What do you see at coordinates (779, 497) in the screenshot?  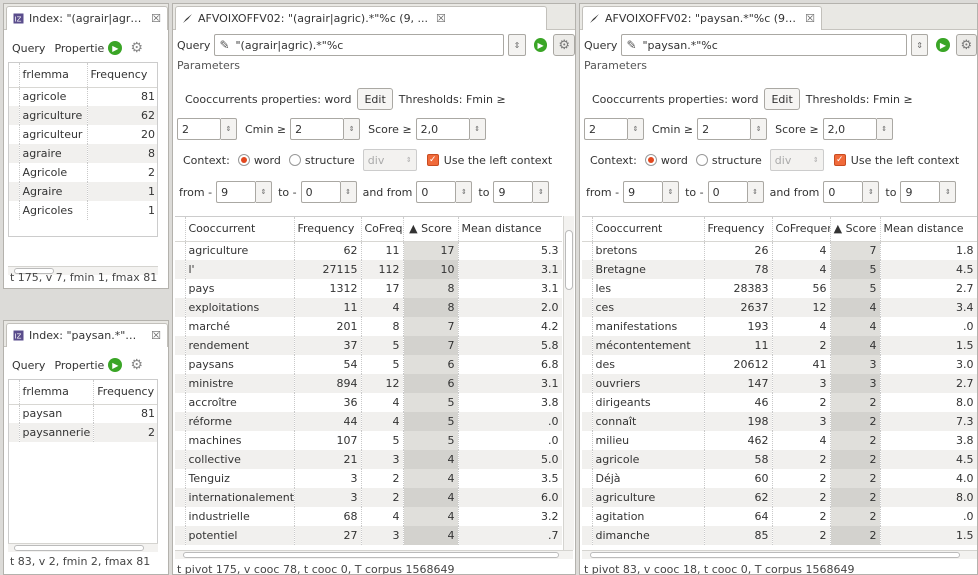 I see `table-row: agriculture 62 2 2 8.0` at bounding box center [779, 497].